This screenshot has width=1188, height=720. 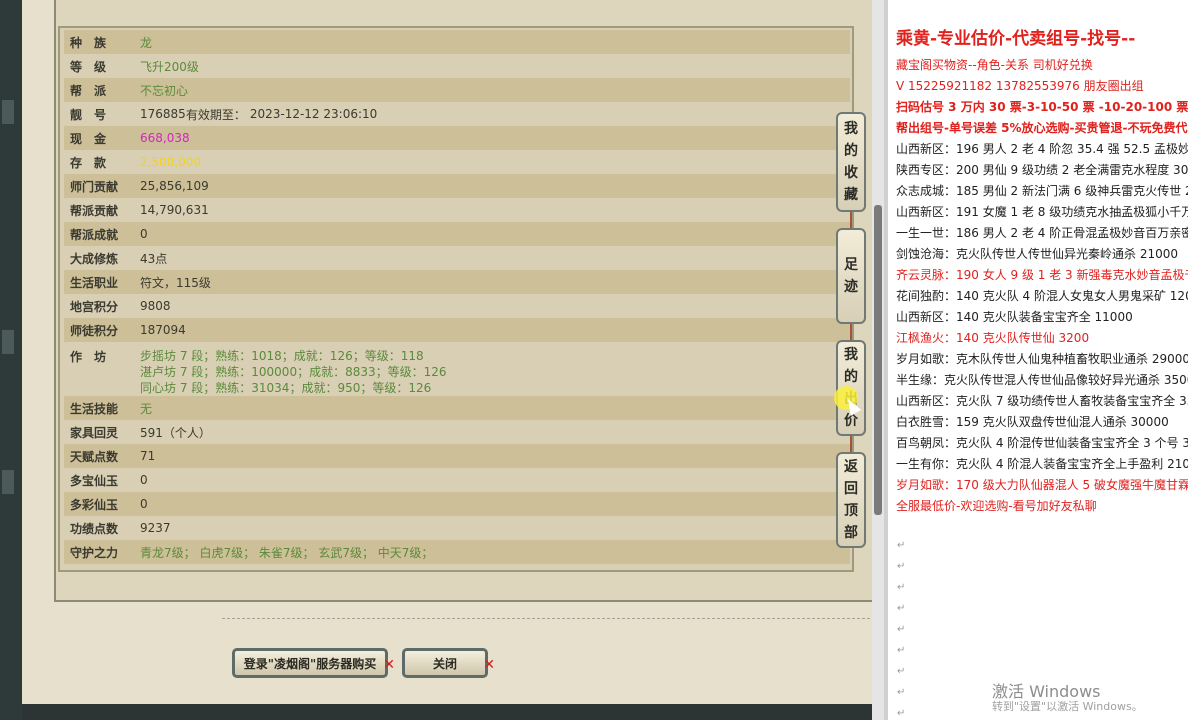 What do you see at coordinates (457, 330) in the screenshot?
I see `info-row: 师徒积分 187094` at bounding box center [457, 330].